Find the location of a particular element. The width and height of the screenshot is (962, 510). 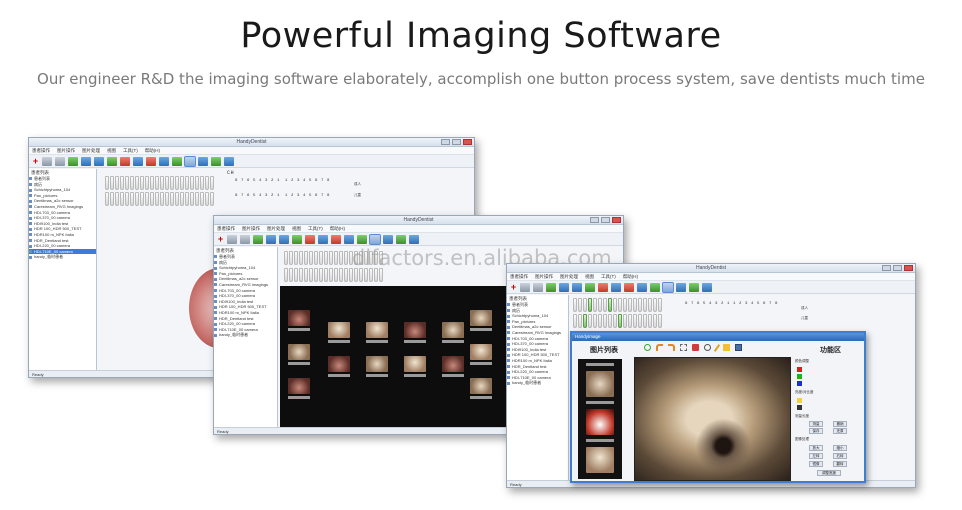

flip-button: 翻转 is located at coordinates (840, 464).